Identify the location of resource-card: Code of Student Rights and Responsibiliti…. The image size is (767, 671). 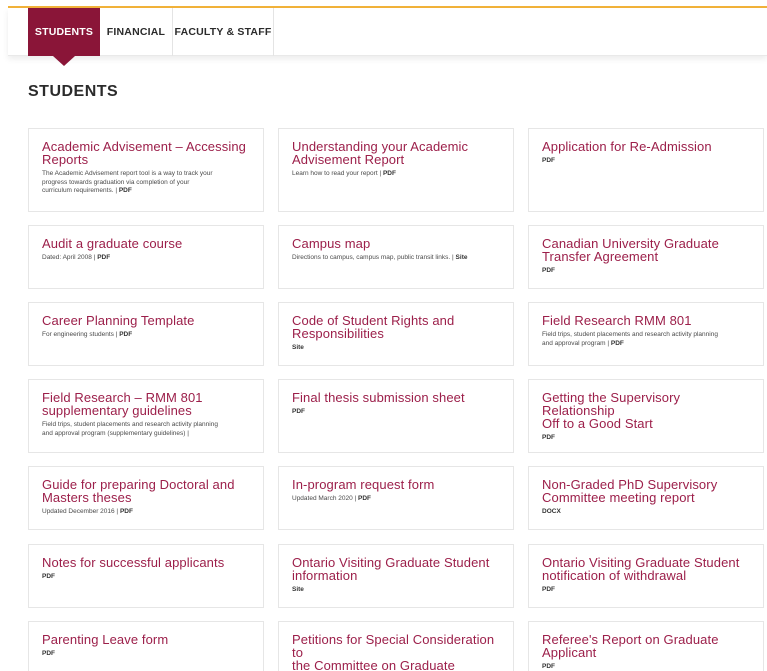
(396, 334).